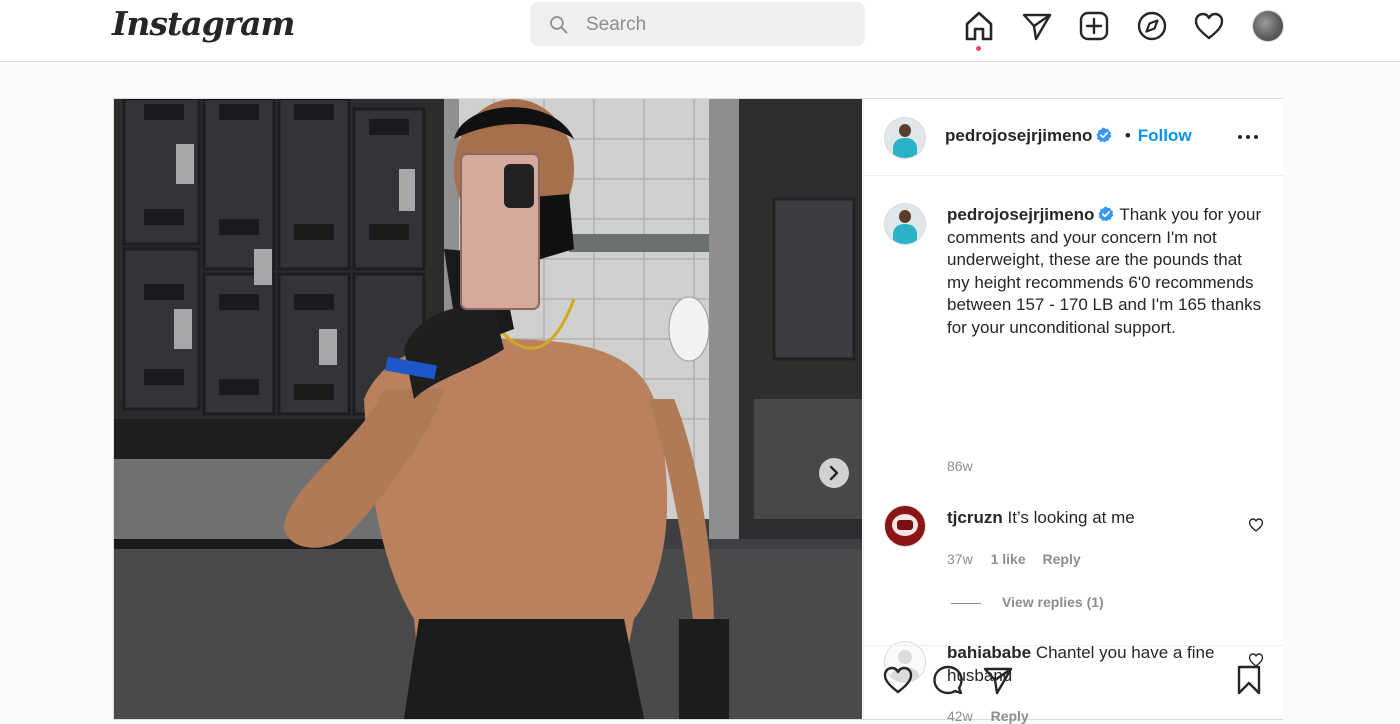 Image resolution: width=1400 pixels, height=724 pixels. What do you see at coordinates (1073, 682) in the screenshot?
I see `post-actions` at bounding box center [1073, 682].